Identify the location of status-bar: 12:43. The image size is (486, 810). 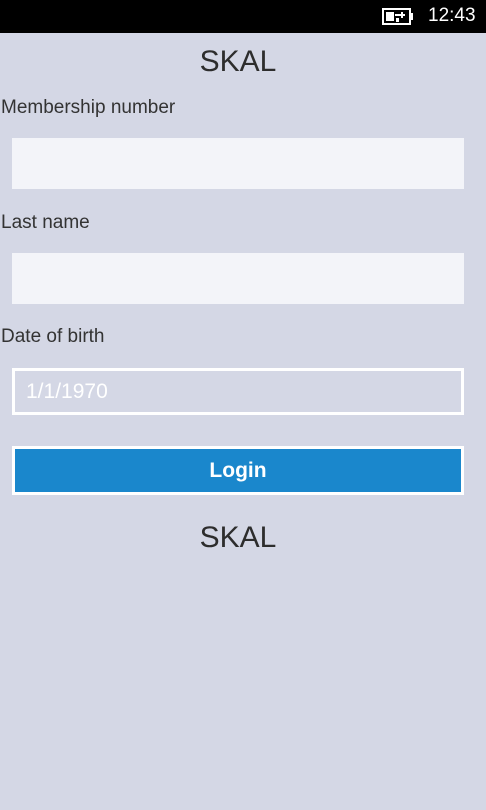
(243, 16).